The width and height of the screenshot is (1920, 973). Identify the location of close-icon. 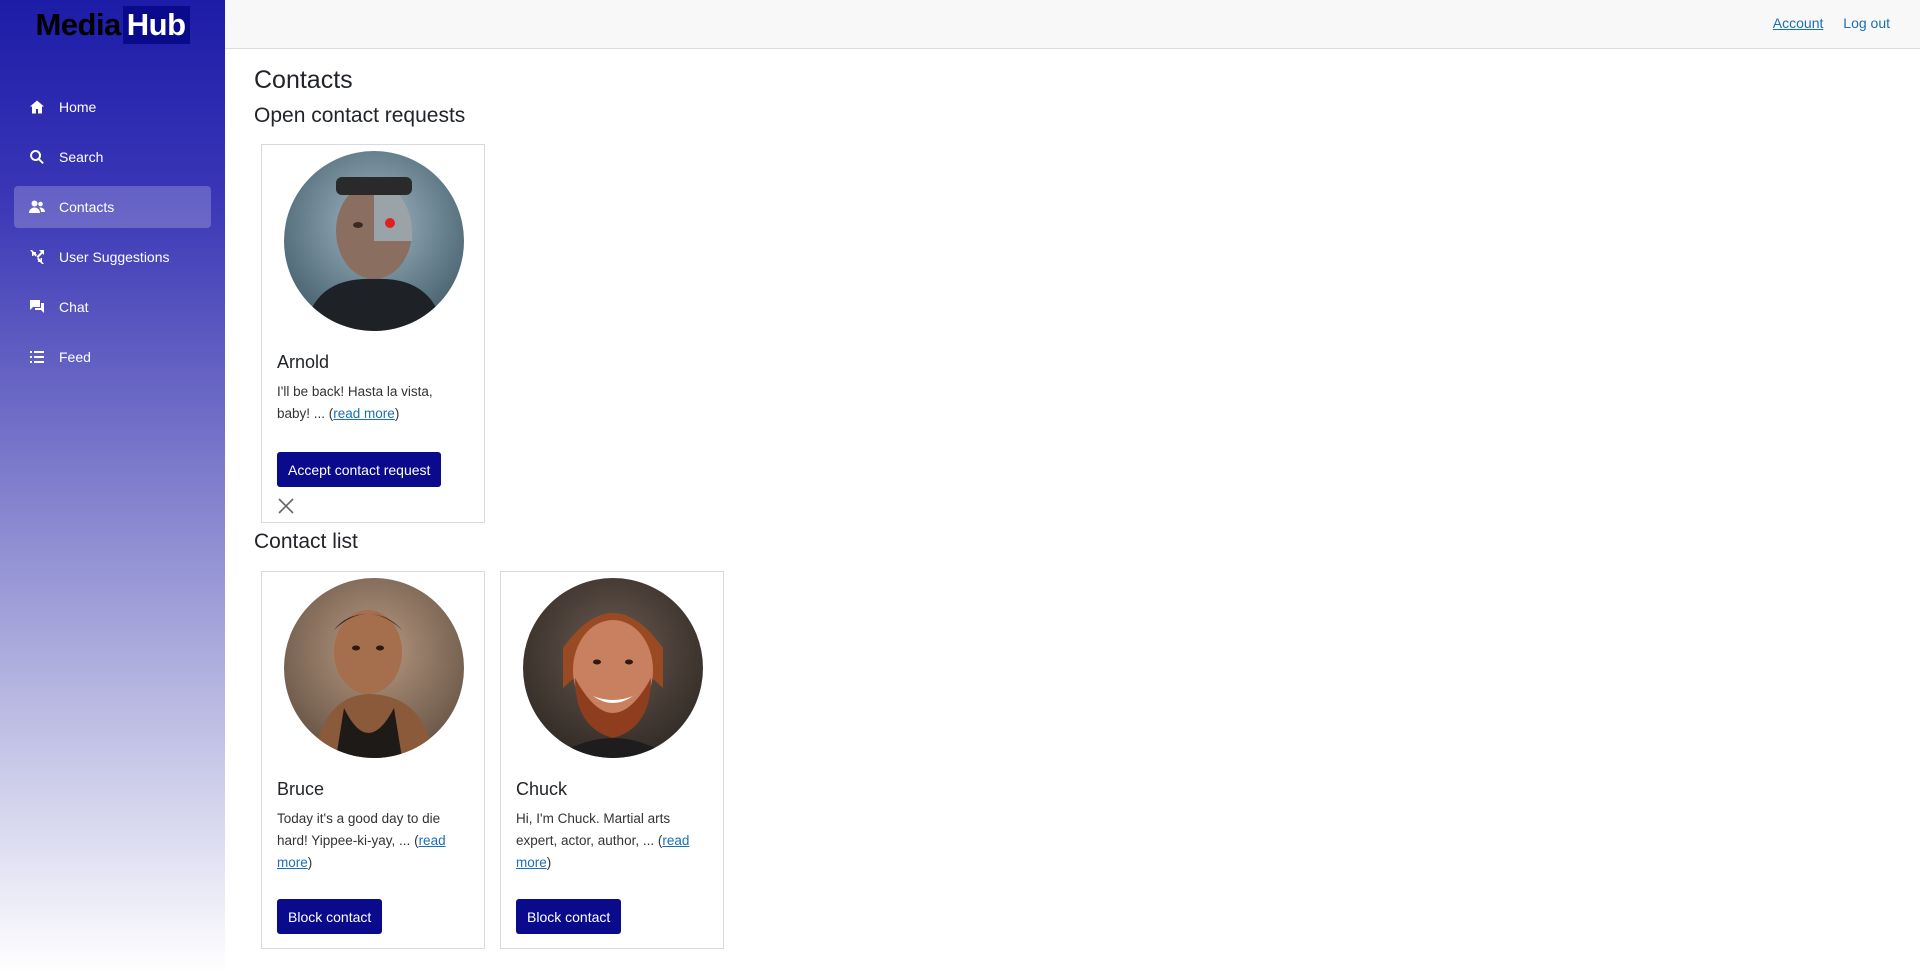
(286, 506).